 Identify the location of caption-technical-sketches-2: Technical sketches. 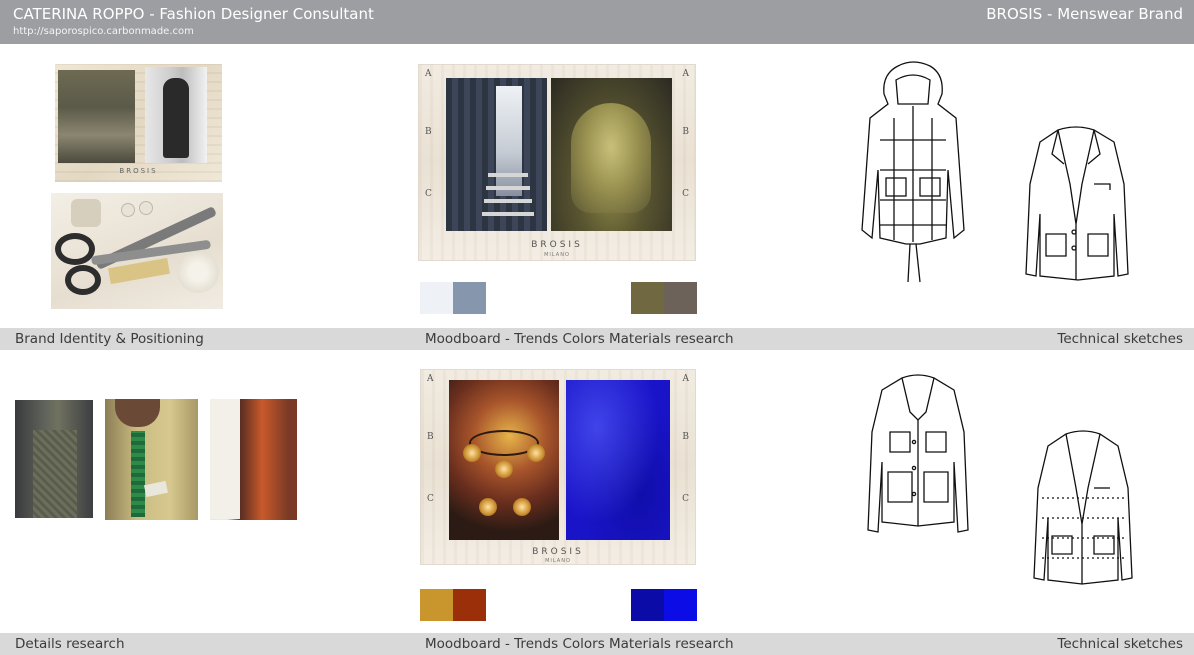
(1120, 644).